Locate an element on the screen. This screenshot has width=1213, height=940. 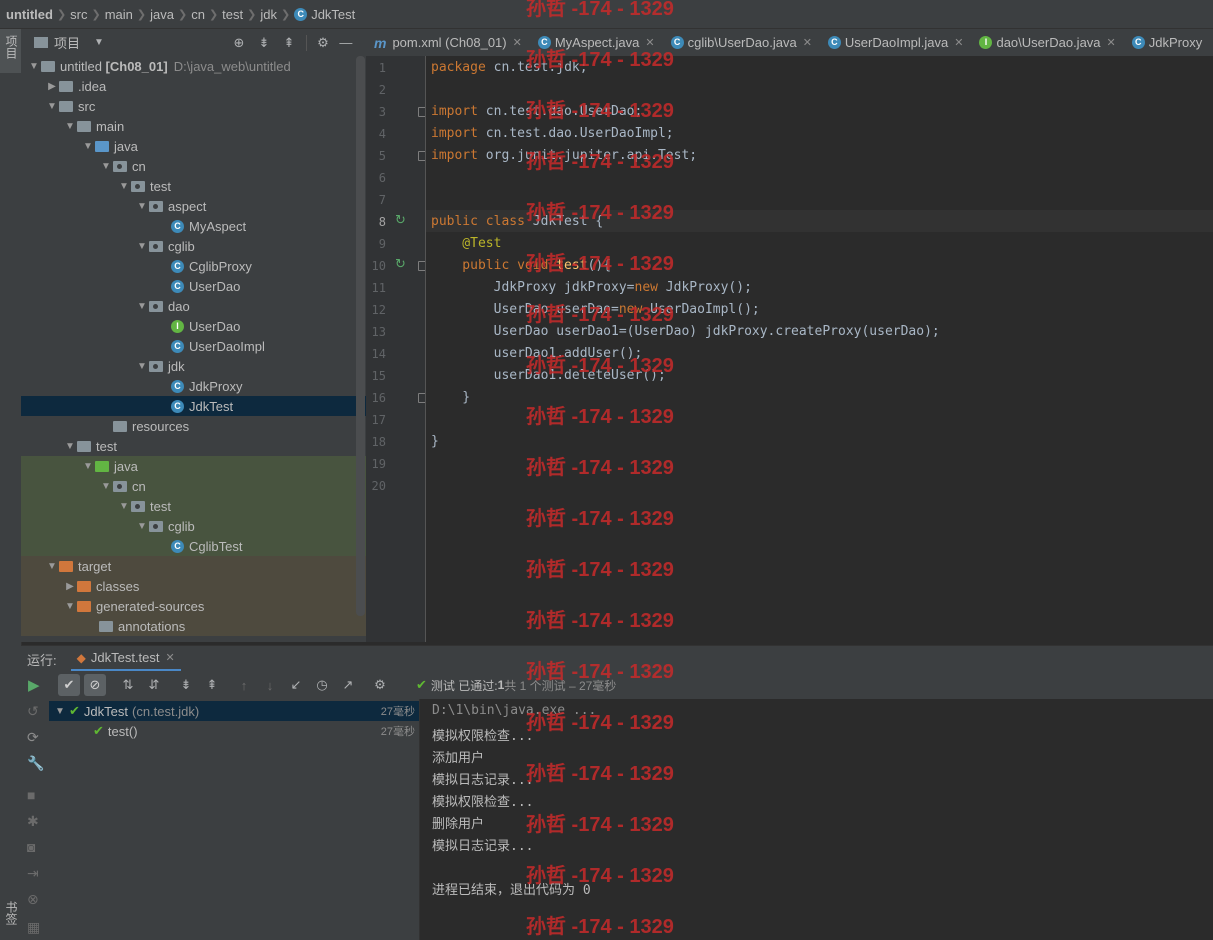
tree-item: ▼ src is located at coordinates (193, 106).